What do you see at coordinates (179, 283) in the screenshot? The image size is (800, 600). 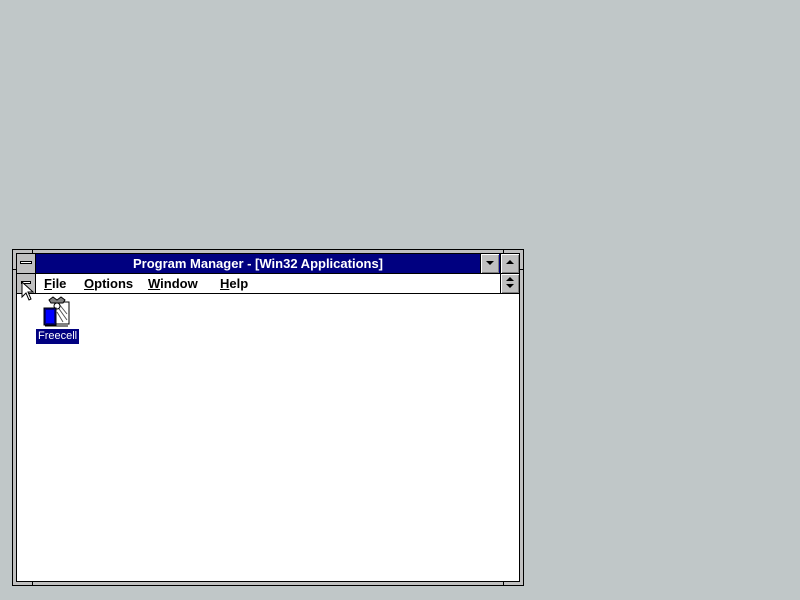 I see `menu-label: indow` at bounding box center [179, 283].